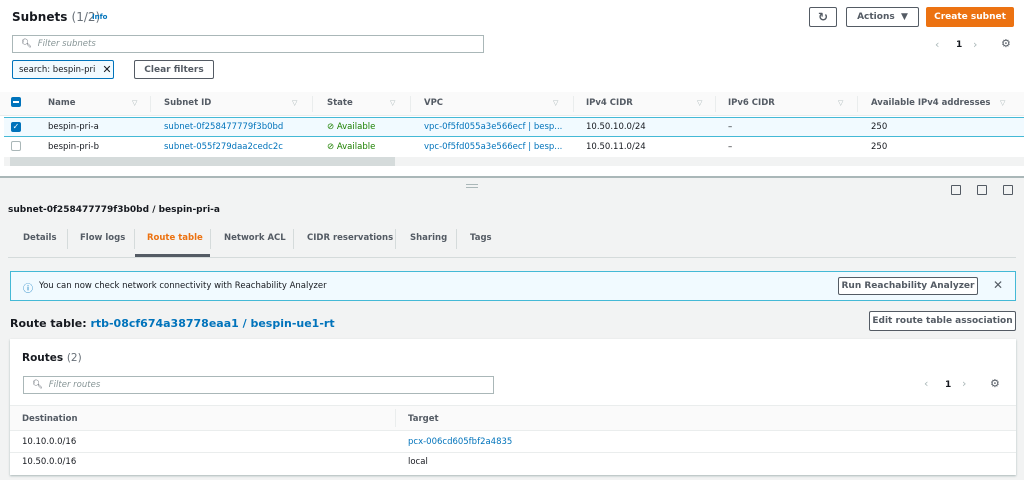 This screenshot has height=480, width=1024. Describe the element at coordinates (340, 103) in the screenshot. I see `col-state: State` at that location.